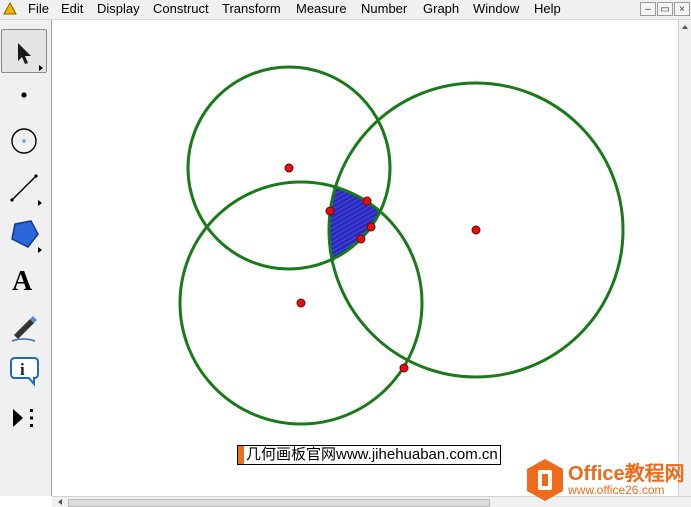 The height and width of the screenshot is (507, 691). I want to click on app-icon, so click(10, 9).